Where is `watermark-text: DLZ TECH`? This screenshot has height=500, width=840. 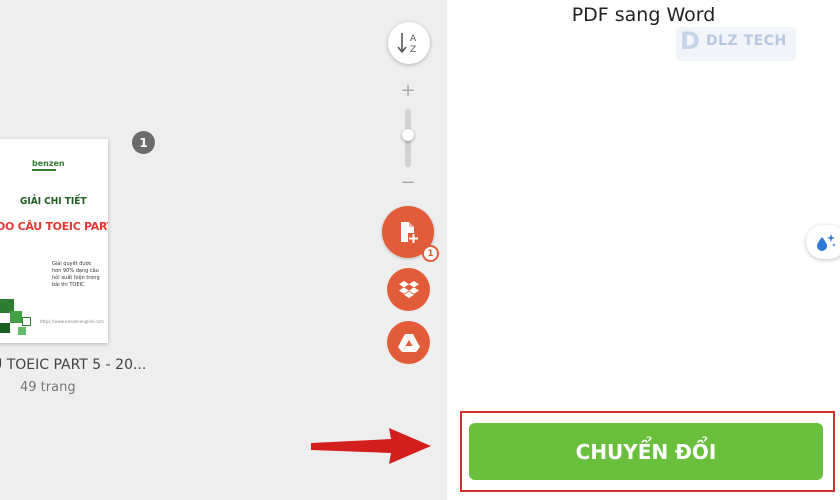
watermark-text: DLZ TECH is located at coordinates (746, 41).